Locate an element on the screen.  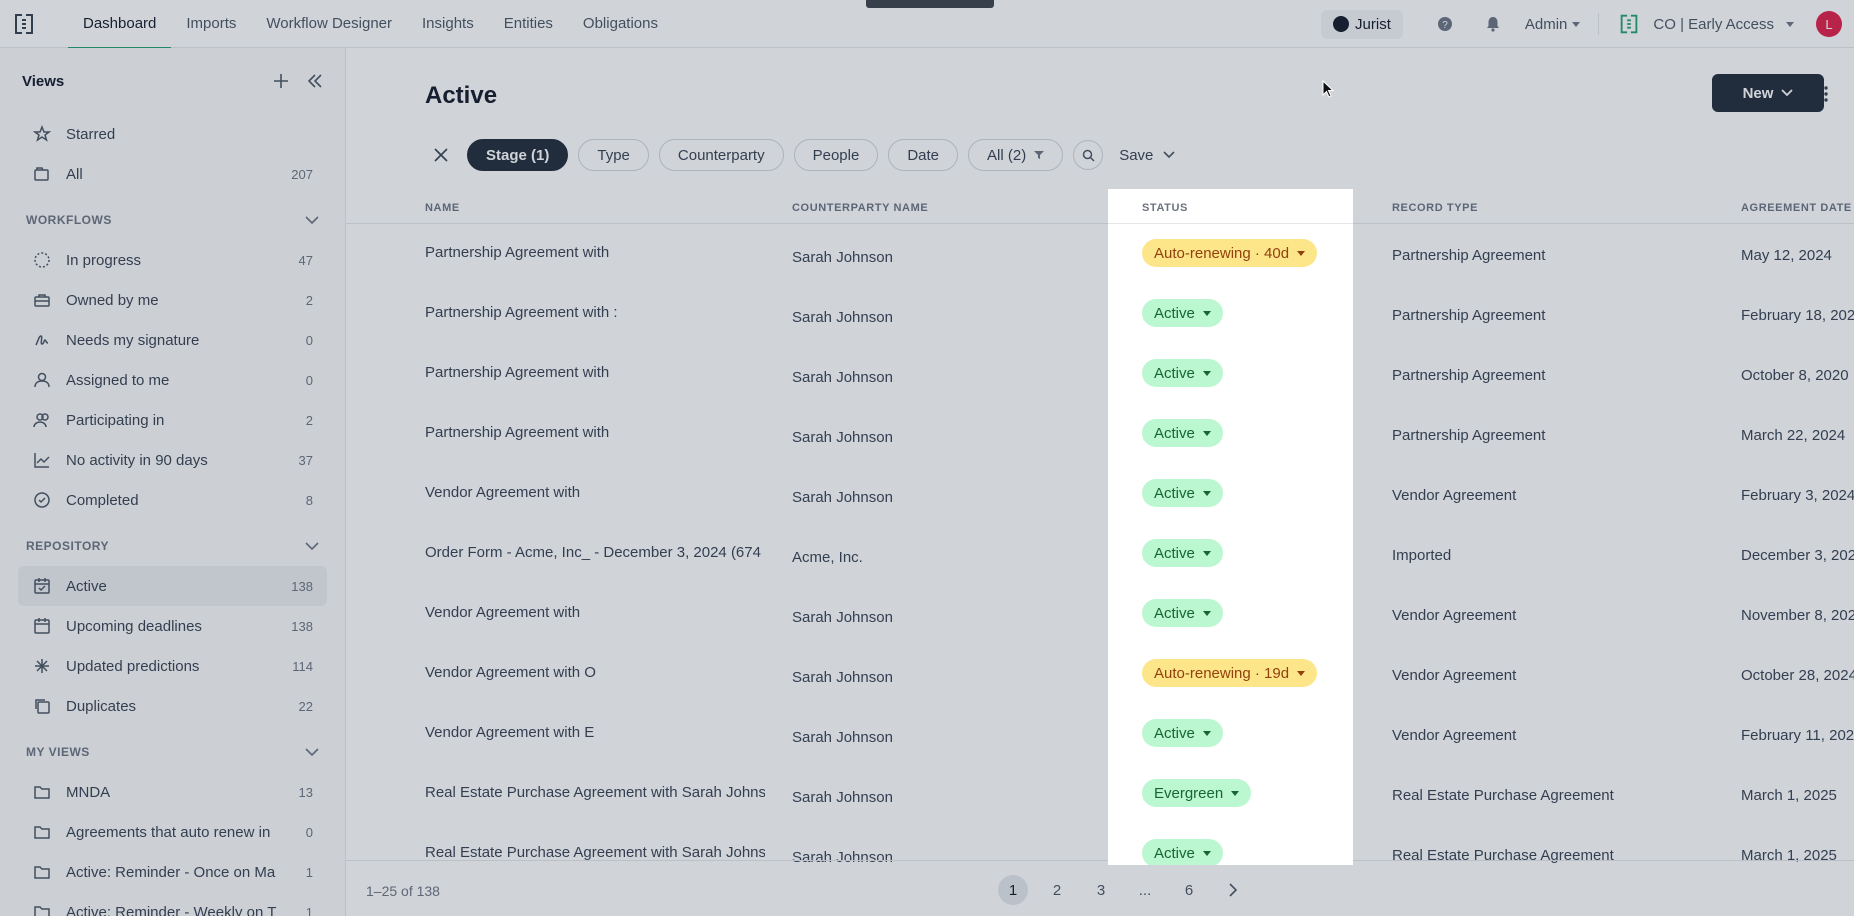
sidebar-item-agreements-that-auto-renew-in: Agreements that auto renew in 0 is located at coordinates (172, 832).